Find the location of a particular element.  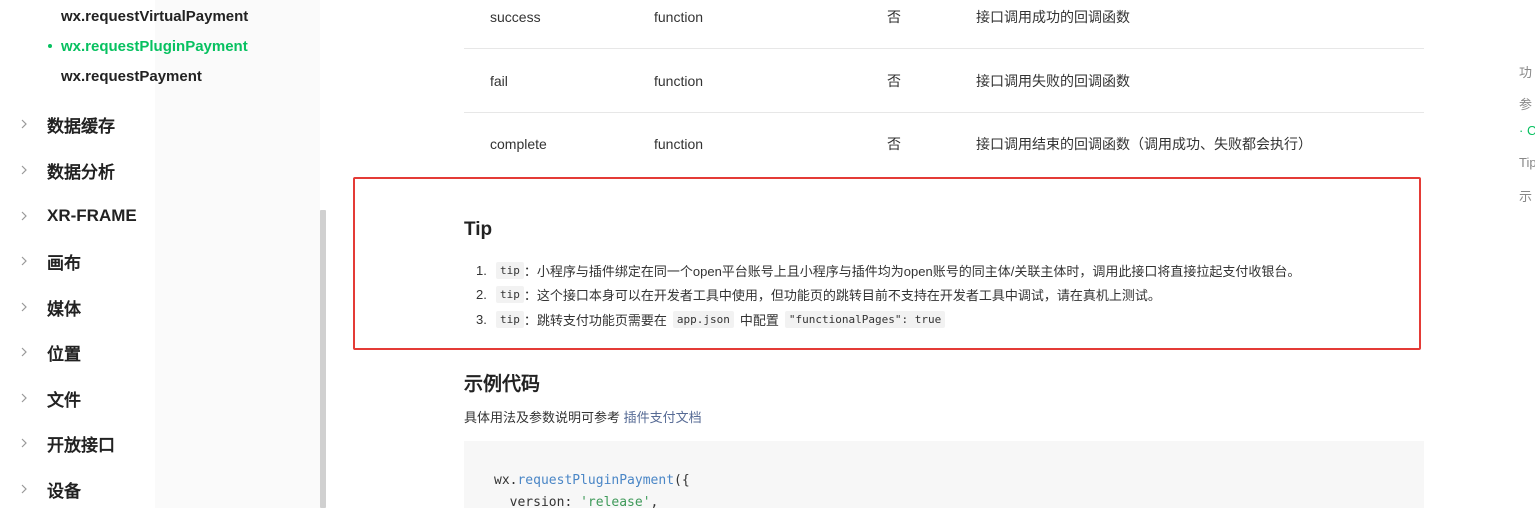

table-row: success function 否 接口调用成功的回调函数 is located at coordinates (944, 24).